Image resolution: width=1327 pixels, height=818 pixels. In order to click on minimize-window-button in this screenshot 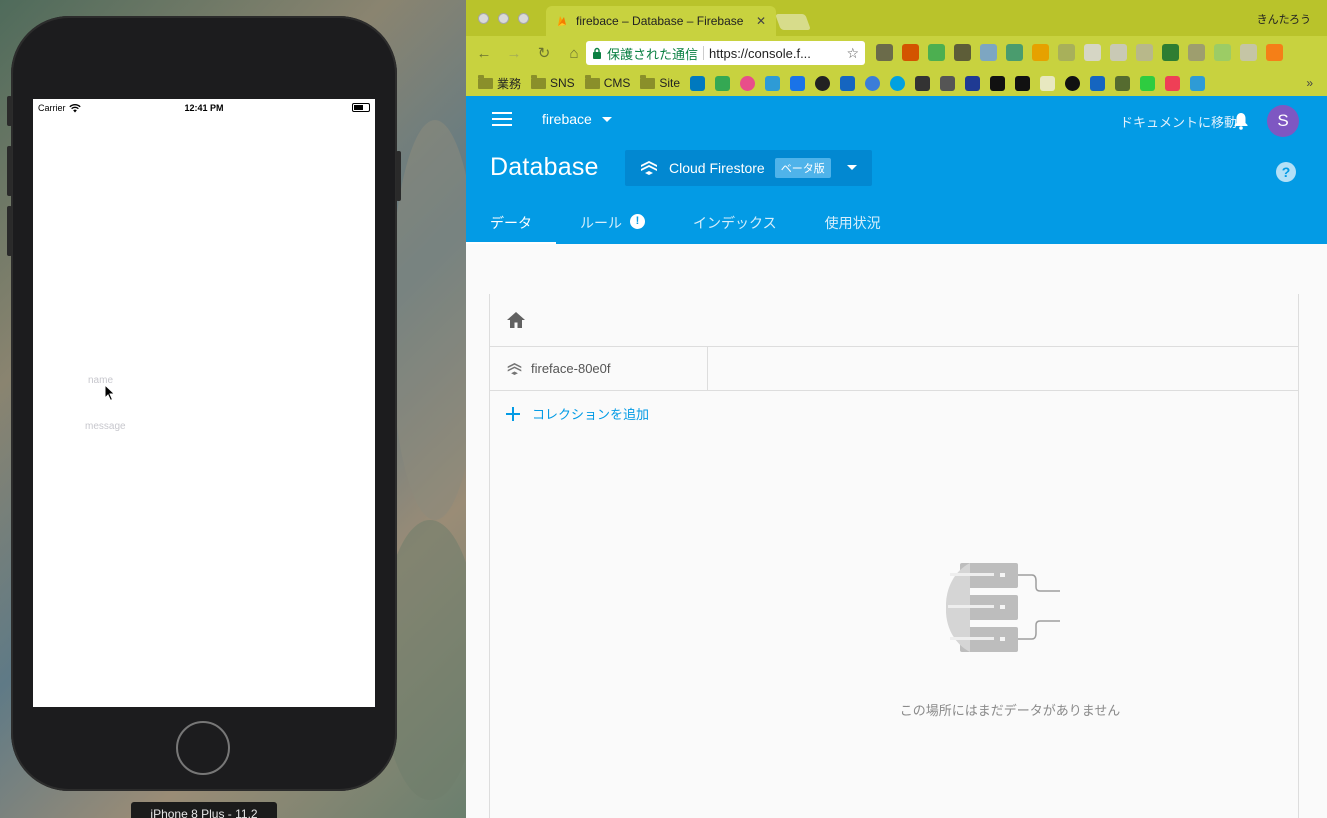, I will do `click(503, 18)`.